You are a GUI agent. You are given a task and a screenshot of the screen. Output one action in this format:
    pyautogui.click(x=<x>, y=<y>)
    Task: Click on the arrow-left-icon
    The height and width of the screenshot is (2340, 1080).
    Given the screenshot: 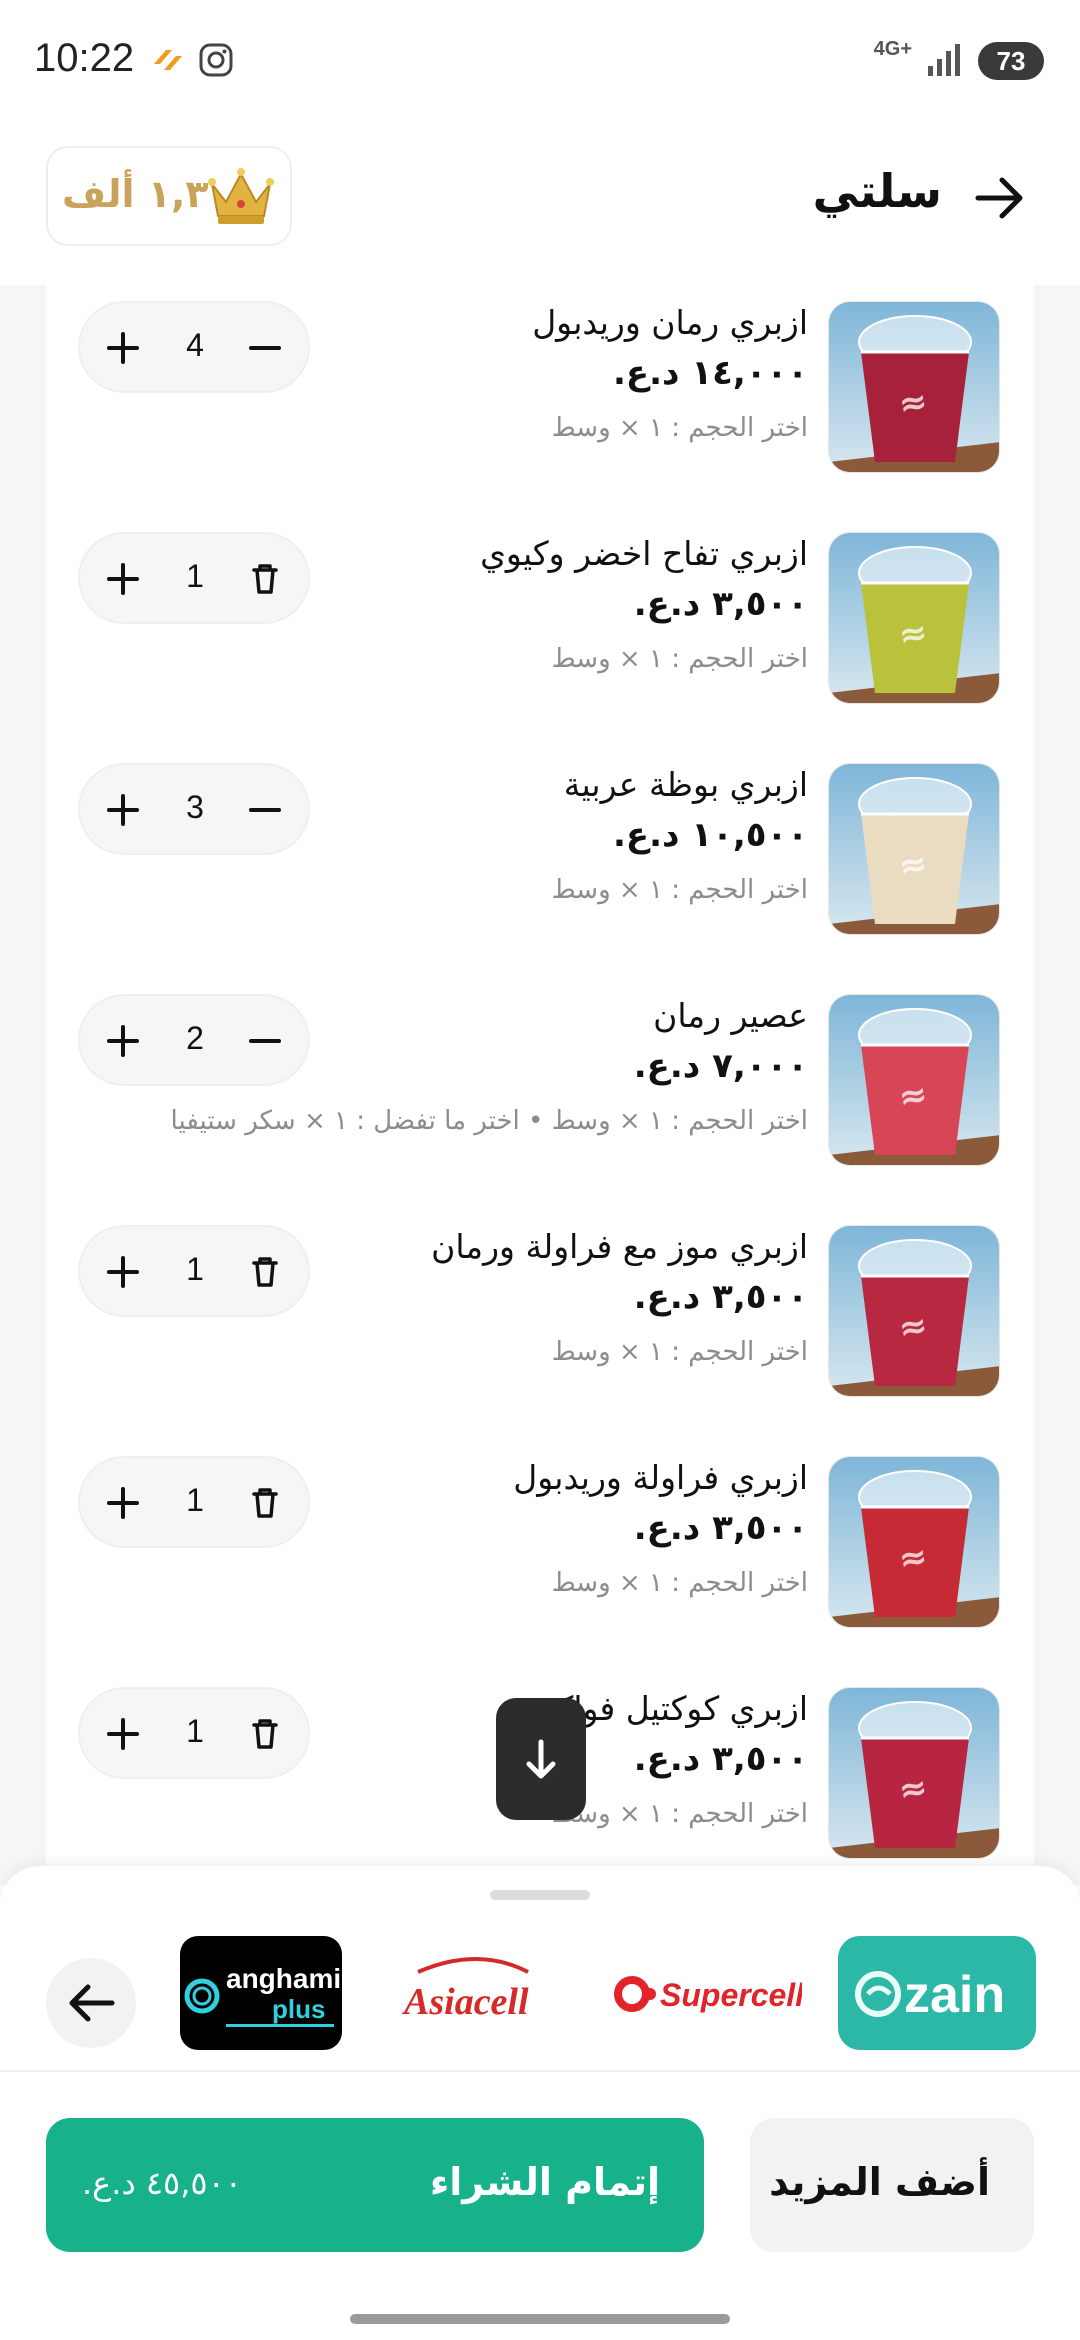 What is the action you would take?
    pyautogui.click(x=92, y=2003)
    